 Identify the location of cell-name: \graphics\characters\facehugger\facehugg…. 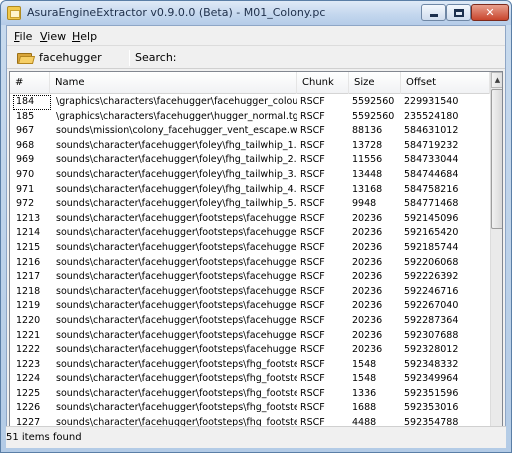
(176, 101).